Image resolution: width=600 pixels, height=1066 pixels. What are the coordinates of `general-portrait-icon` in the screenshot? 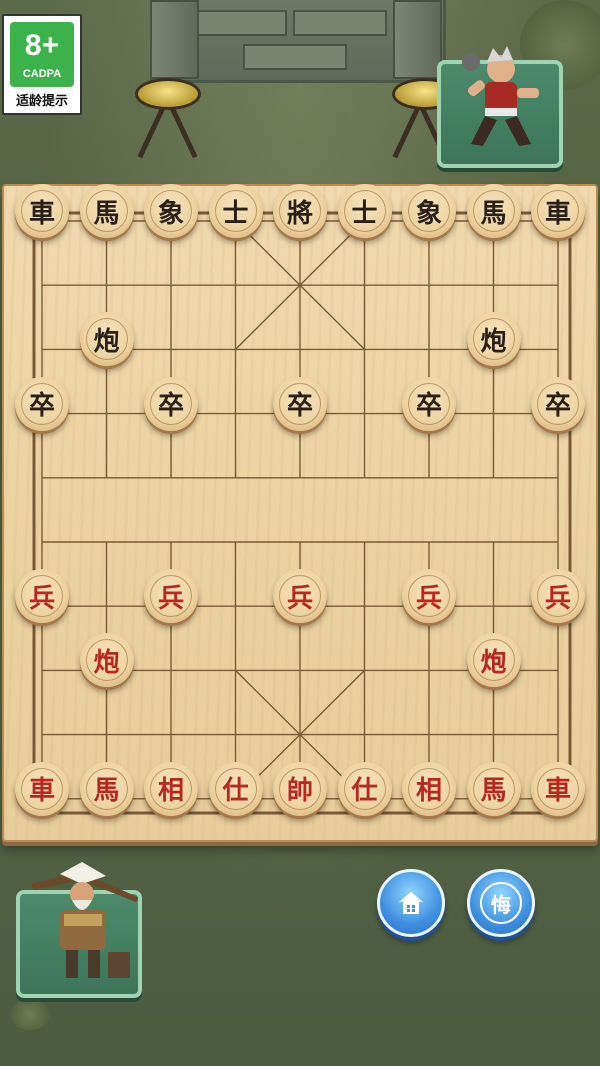 It's located at (84, 920).